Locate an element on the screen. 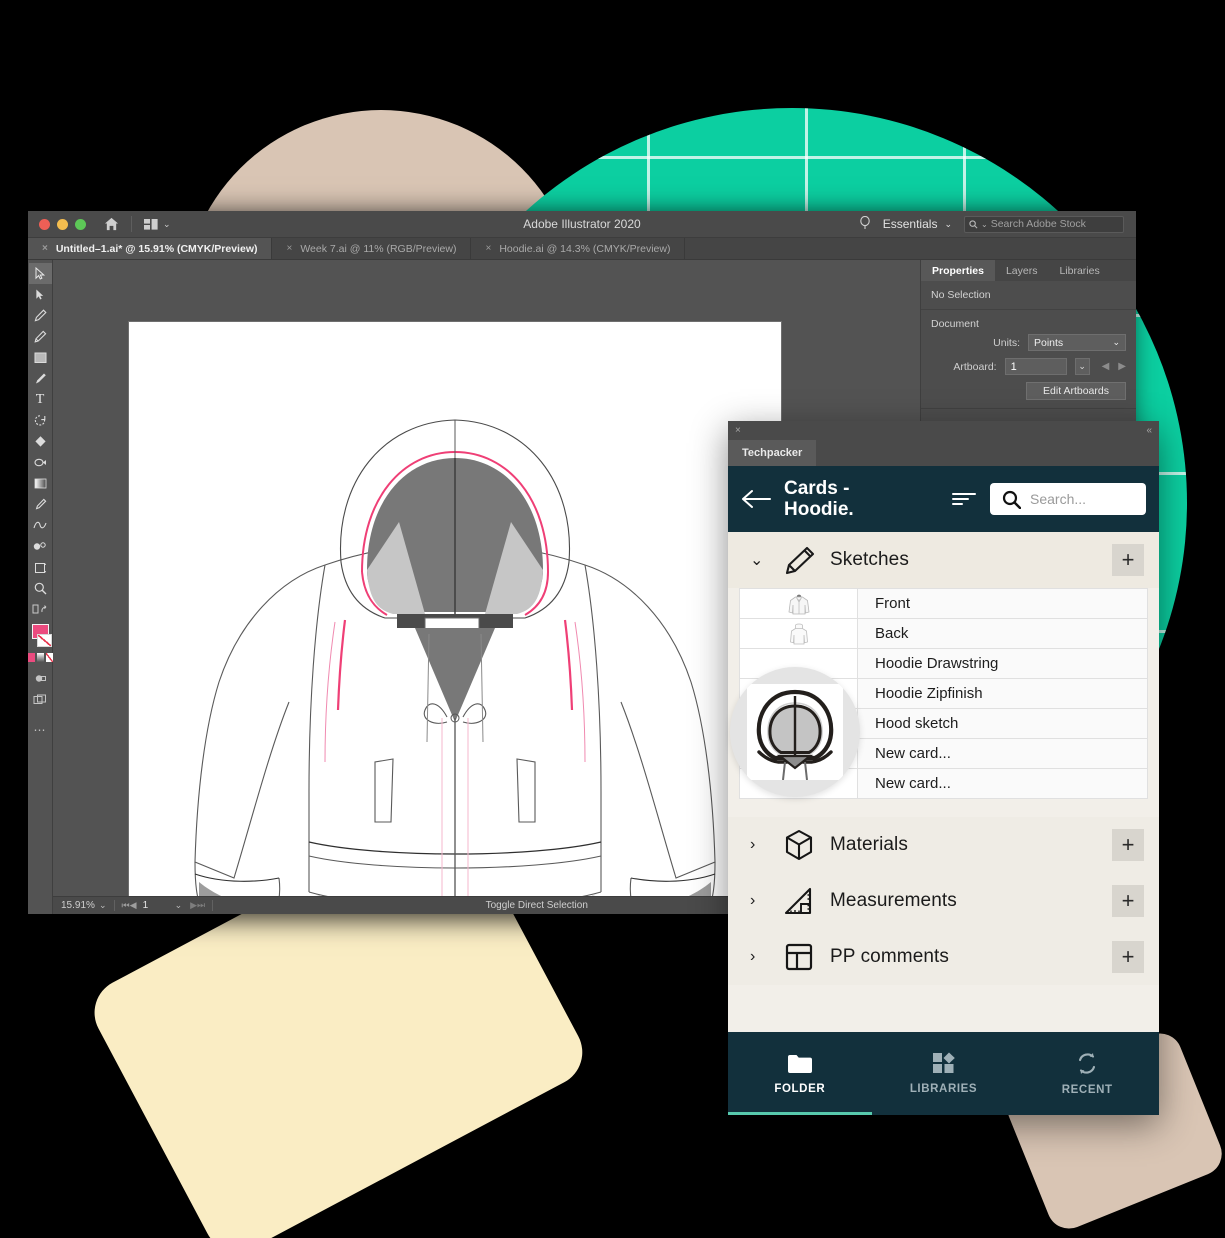 Image resolution: width=1225 pixels, height=1238 pixels. page-nav-last-icon: ⏭ is located at coordinates (201, 905).